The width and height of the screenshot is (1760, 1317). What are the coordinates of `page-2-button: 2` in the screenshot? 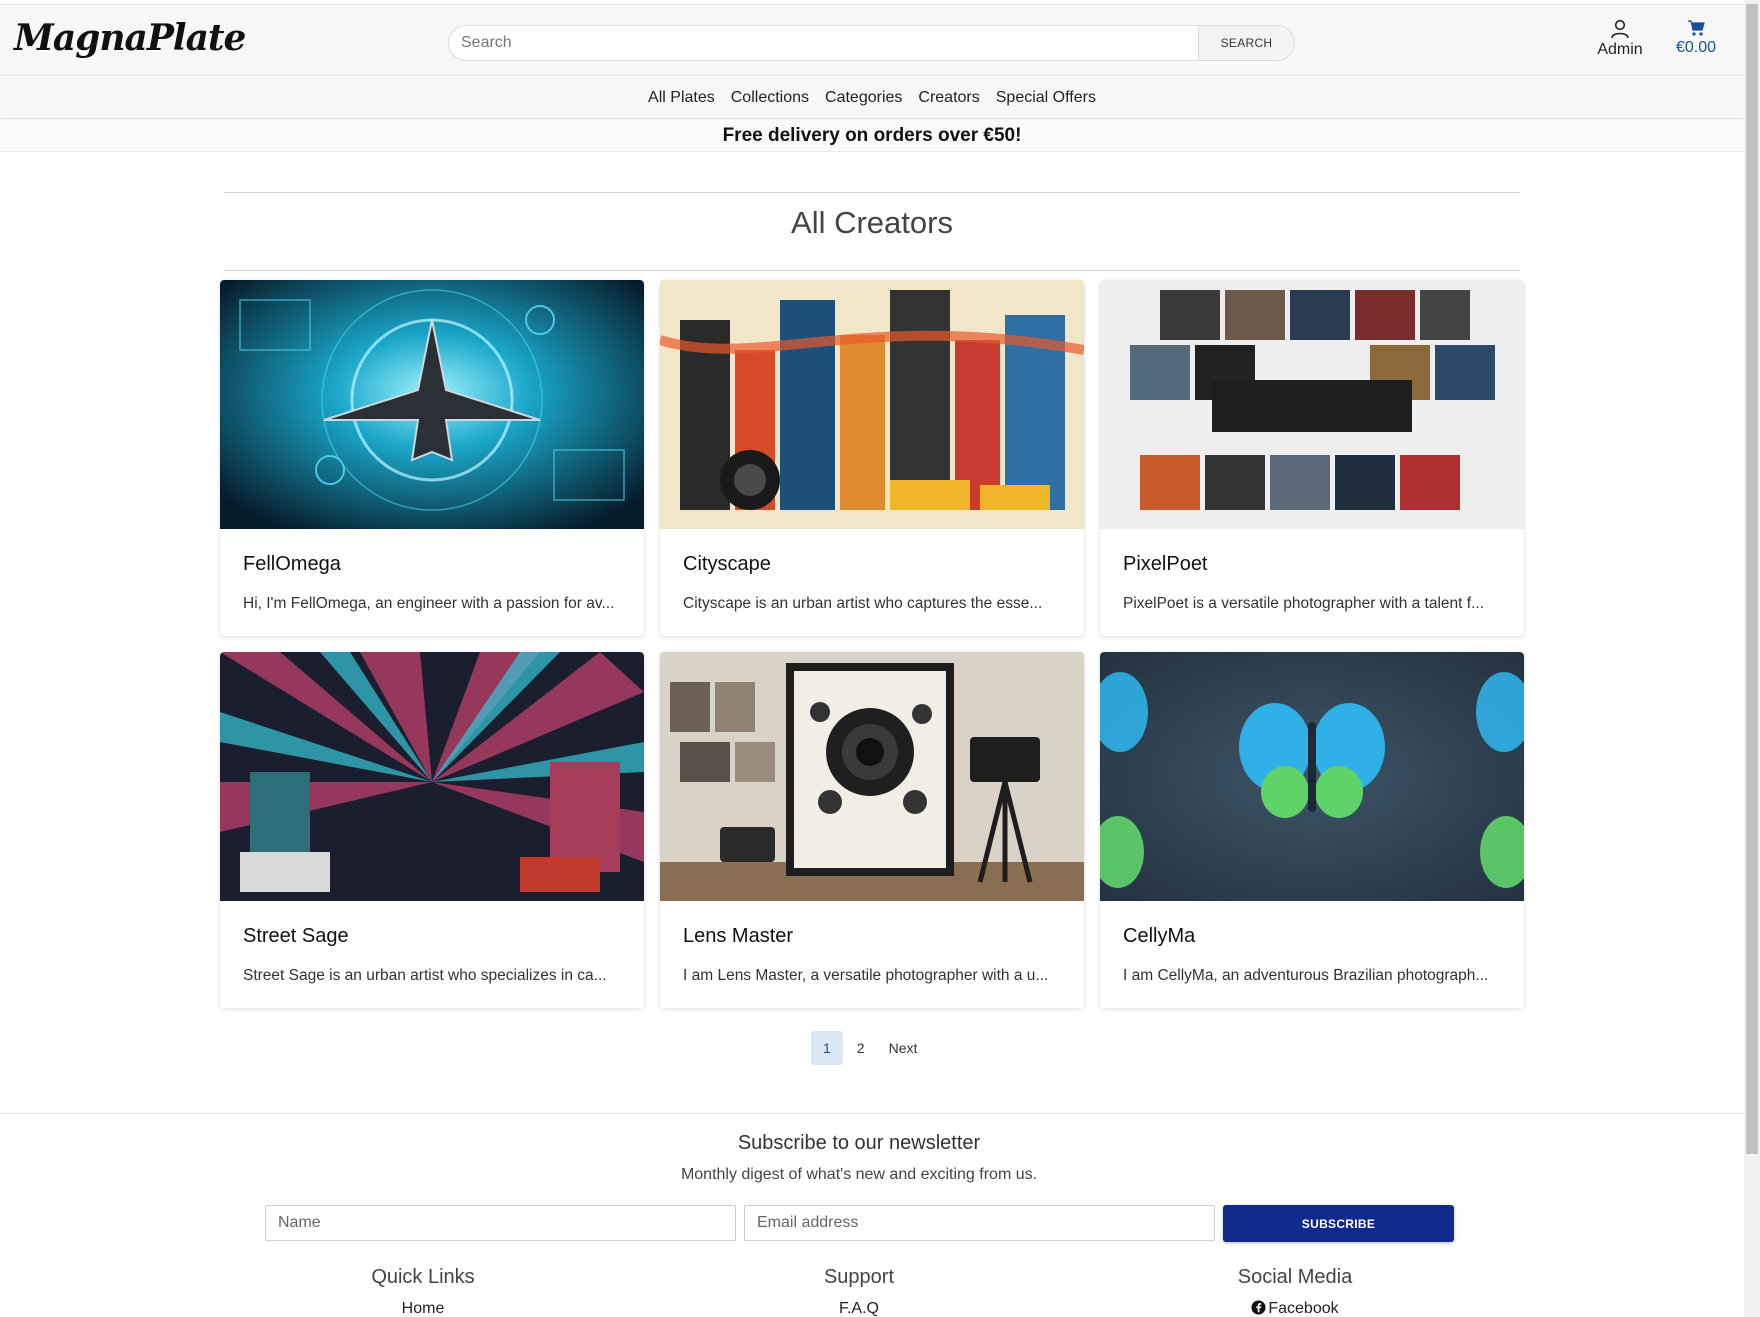 It's located at (861, 1048).